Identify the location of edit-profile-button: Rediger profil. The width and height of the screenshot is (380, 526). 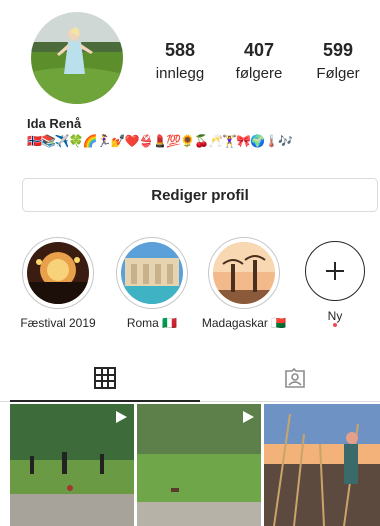
(200, 195).